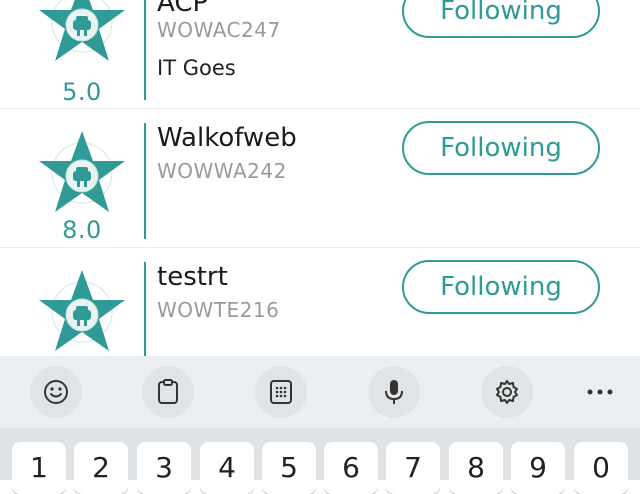 The width and height of the screenshot is (640, 494). What do you see at coordinates (39, 468) in the screenshot?
I see `key-1: 1` at bounding box center [39, 468].